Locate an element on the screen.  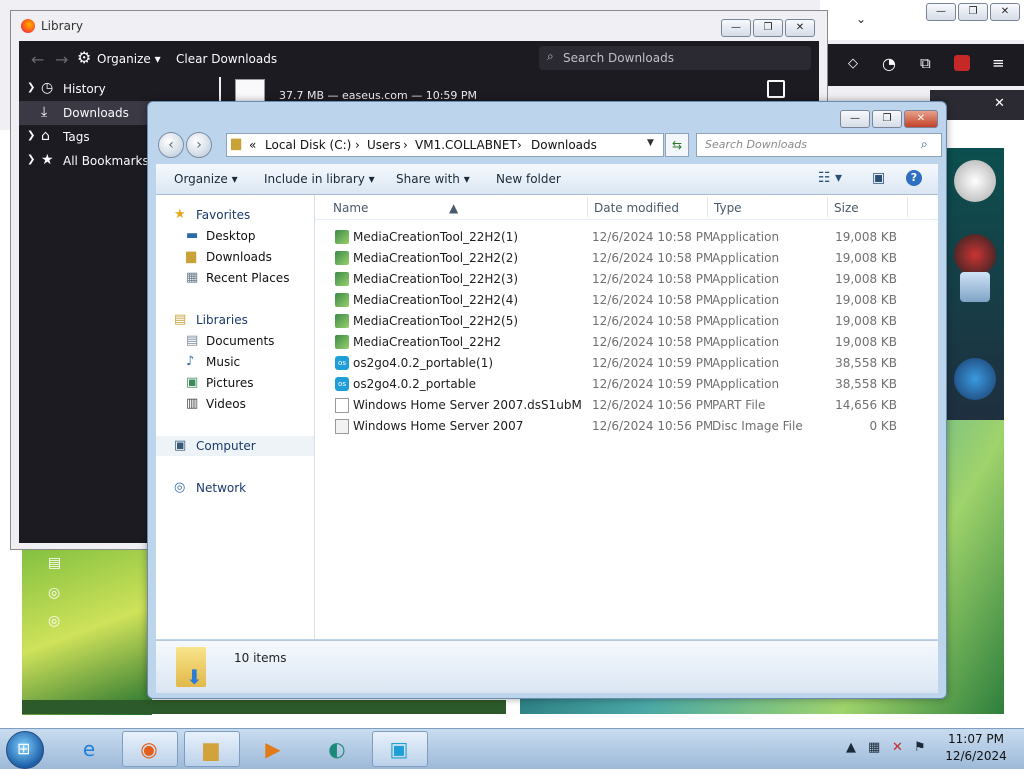
menu-icon: ≡ is located at coordinates (998, 63).